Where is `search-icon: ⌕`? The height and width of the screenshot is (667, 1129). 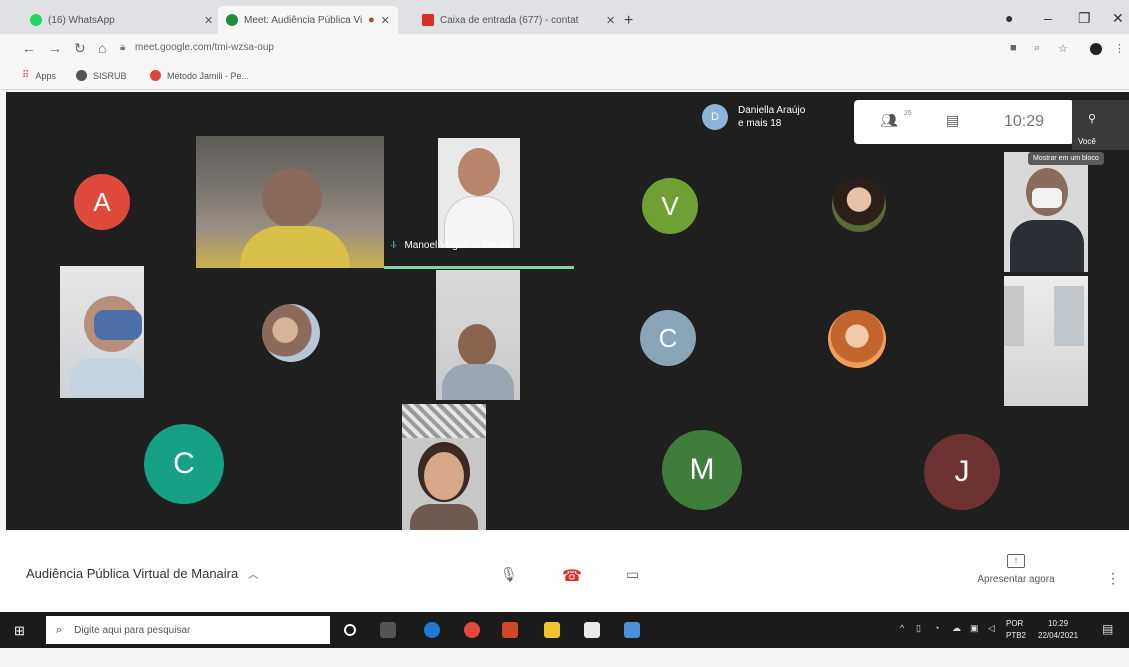 search-icon: ⌕ is located at coordinates (59, 629).